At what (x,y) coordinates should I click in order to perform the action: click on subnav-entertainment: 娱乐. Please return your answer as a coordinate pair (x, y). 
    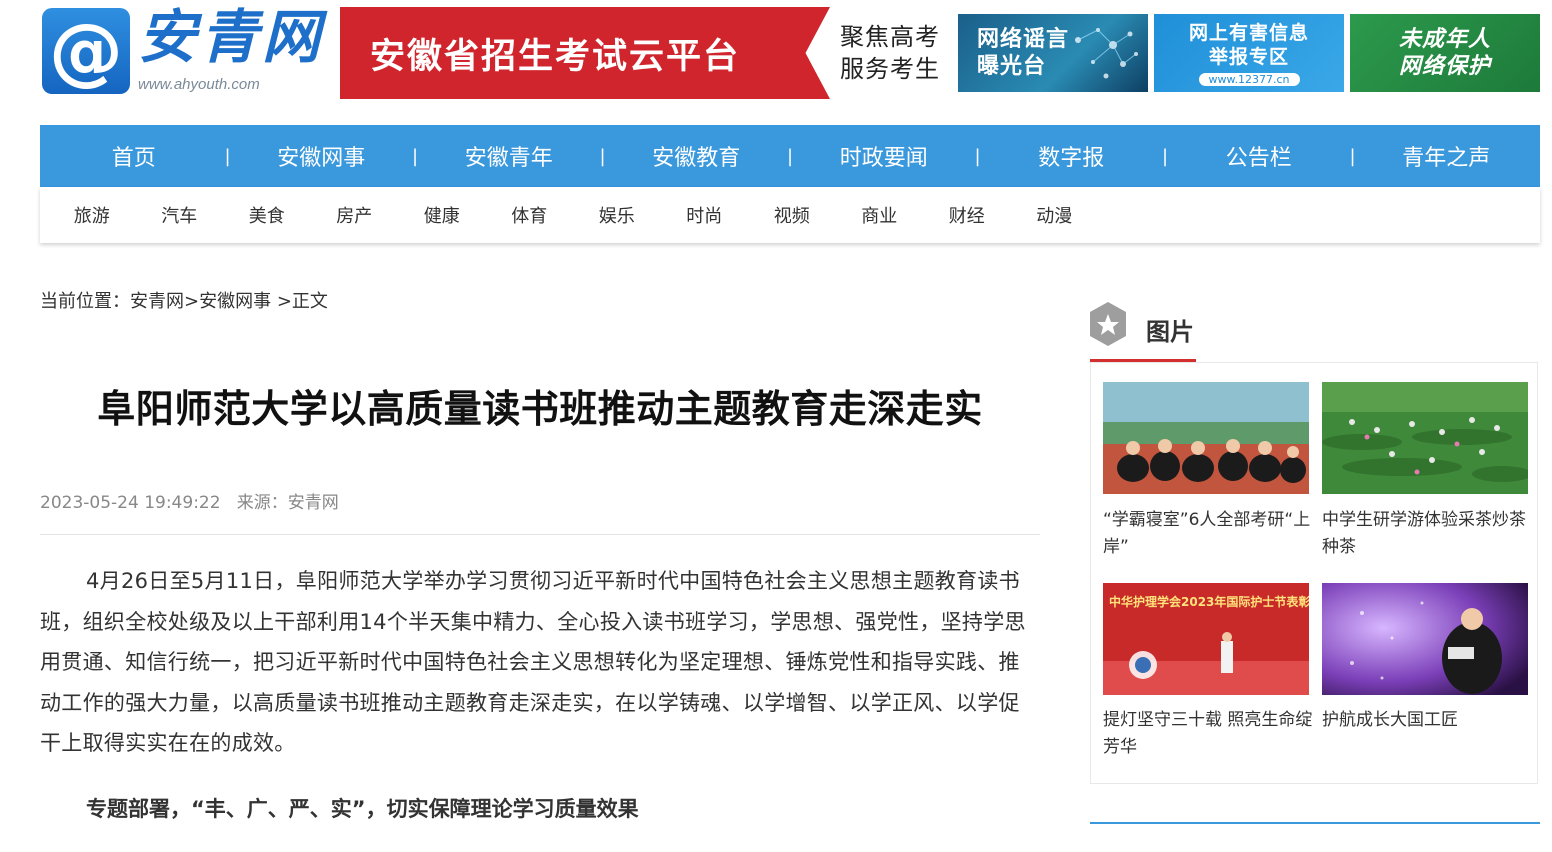
    Looking at the image, I should click on (617, 215).